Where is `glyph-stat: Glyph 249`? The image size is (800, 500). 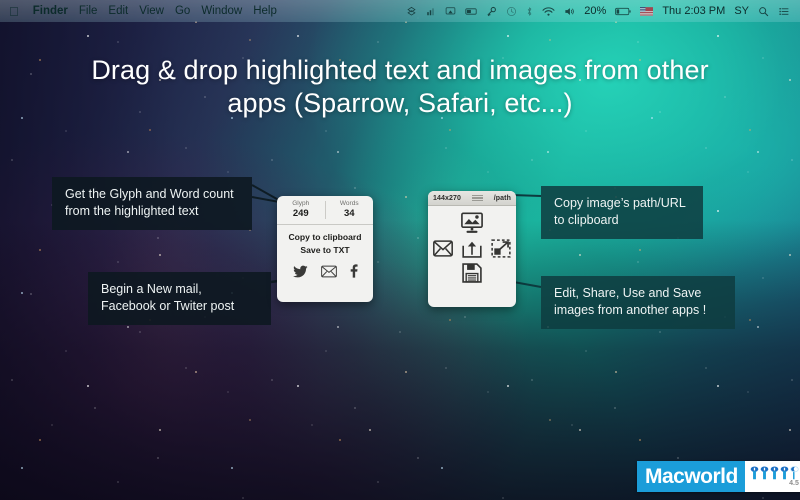 glyph-stat: Glyph 249 is located at coordinates (301, 209).